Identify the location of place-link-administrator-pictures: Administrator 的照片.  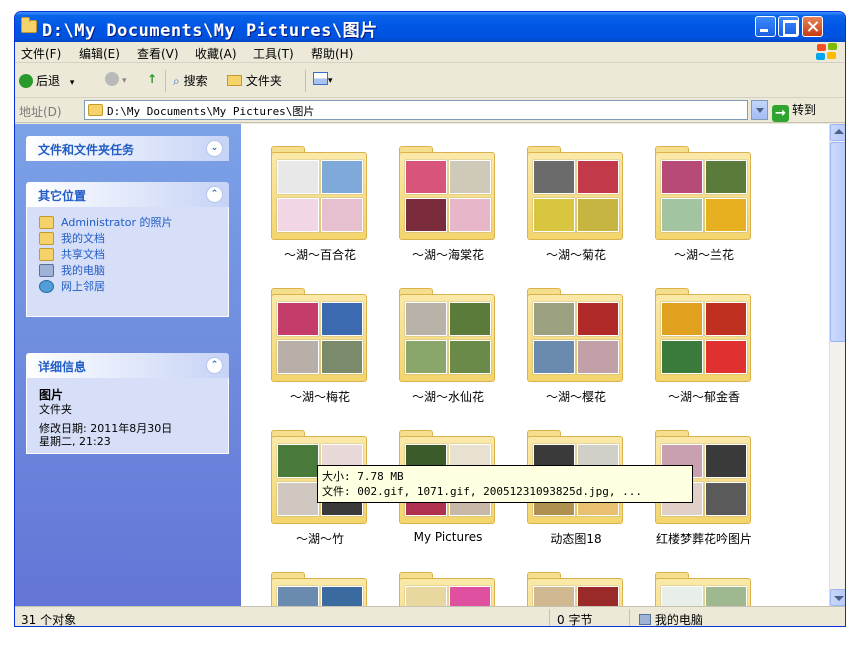
(127, 223).